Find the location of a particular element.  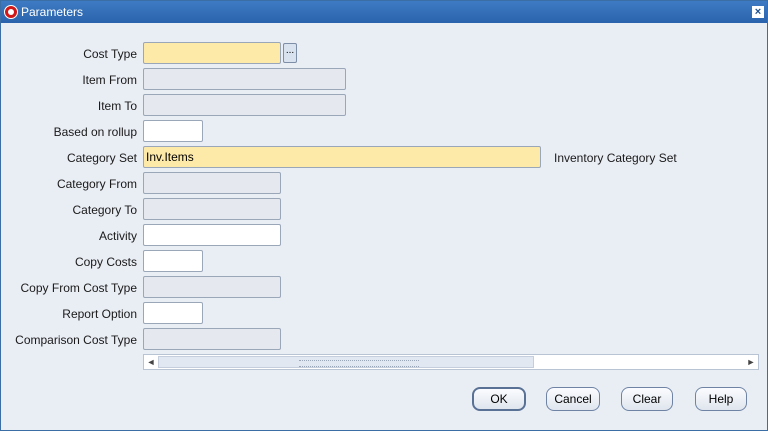

comparison-cost-type-field is located at coordinates (212, 339).